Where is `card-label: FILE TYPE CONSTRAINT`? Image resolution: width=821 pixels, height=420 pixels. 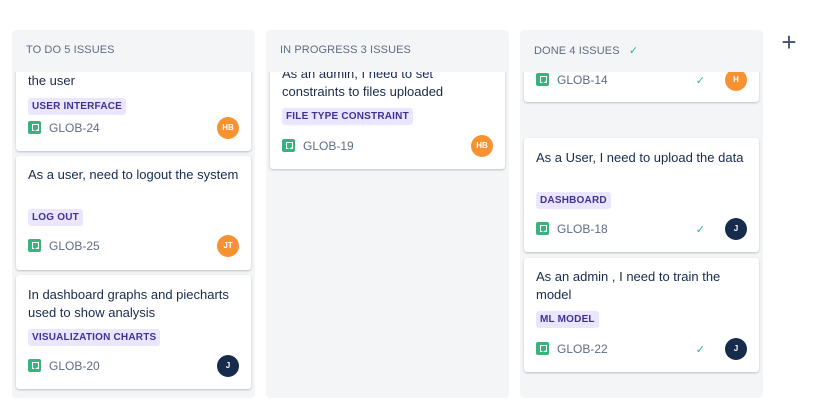
card-label: FILE TYPE CONSTRAINT is located at coordinates (347, 116).